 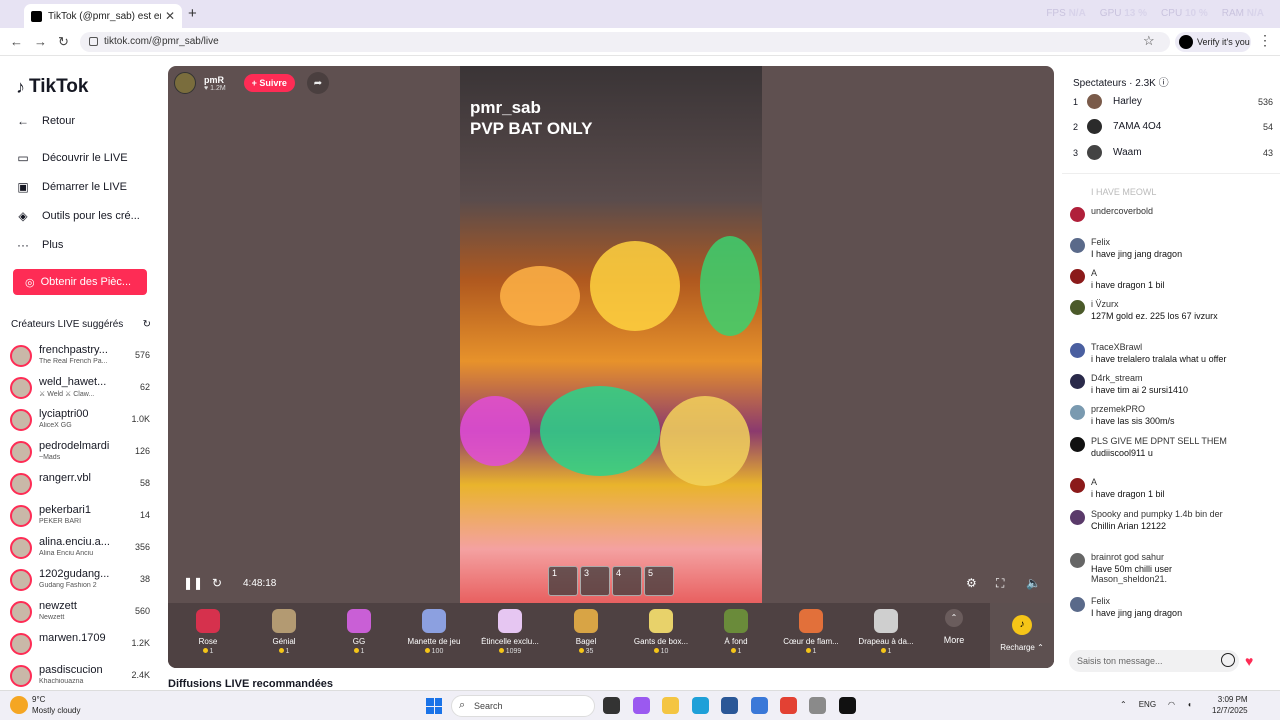 What do you see at coordinates (45, 121) in the screenshot?
I see `nav-back: ← Retour` at bounding box center [45, 121].